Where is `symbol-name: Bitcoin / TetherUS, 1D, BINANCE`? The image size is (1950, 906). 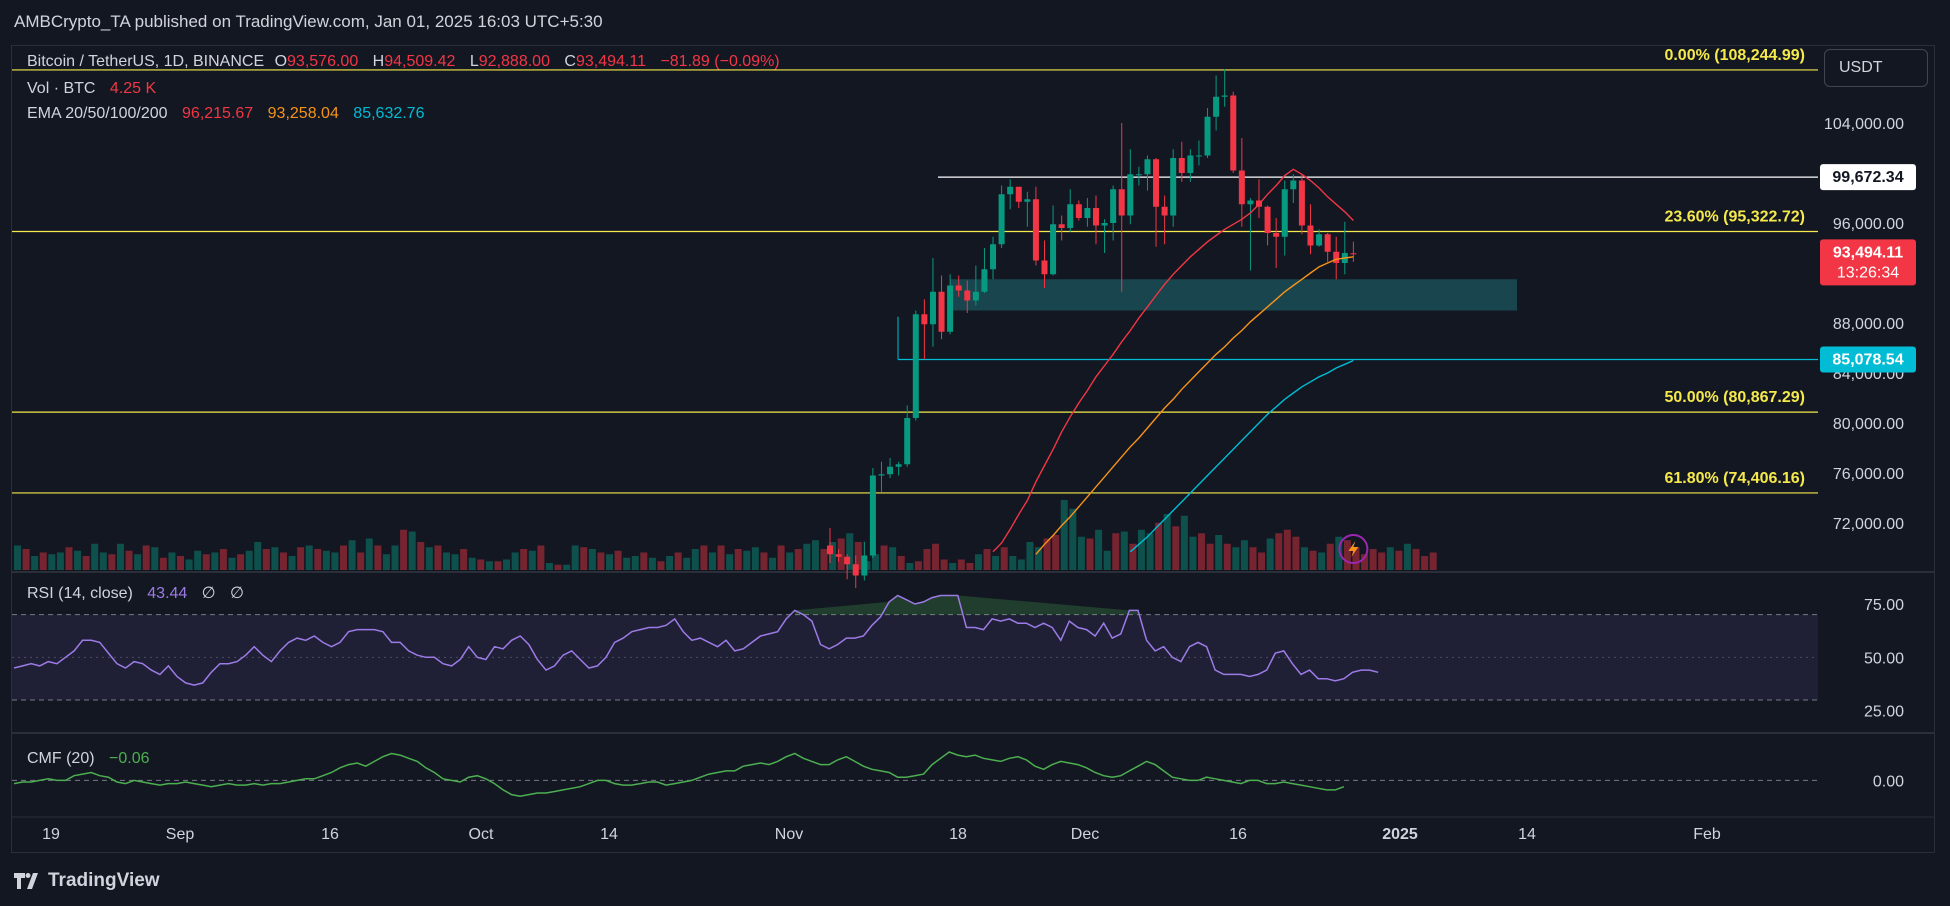
symbol-name: Bitcoin / TetherUS, 1D, BINANCE is located at coordinates (145, 61).